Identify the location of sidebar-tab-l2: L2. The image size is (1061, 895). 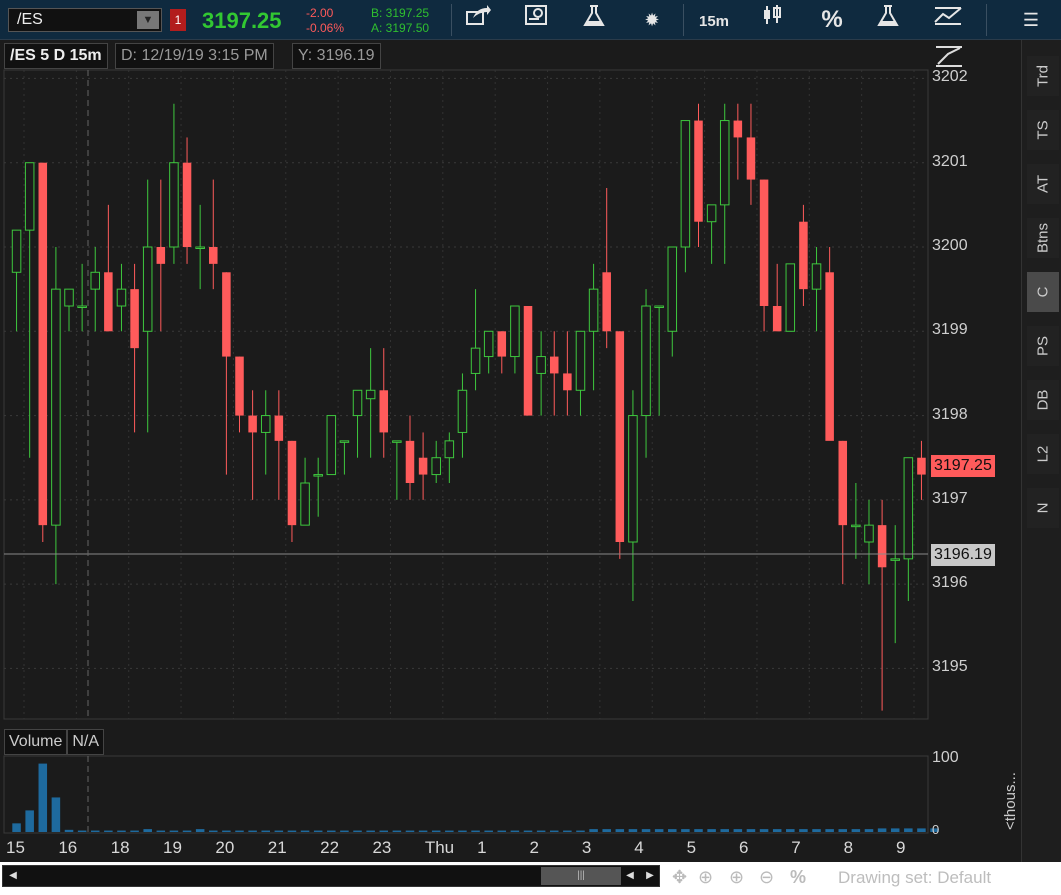
(1043, 454).